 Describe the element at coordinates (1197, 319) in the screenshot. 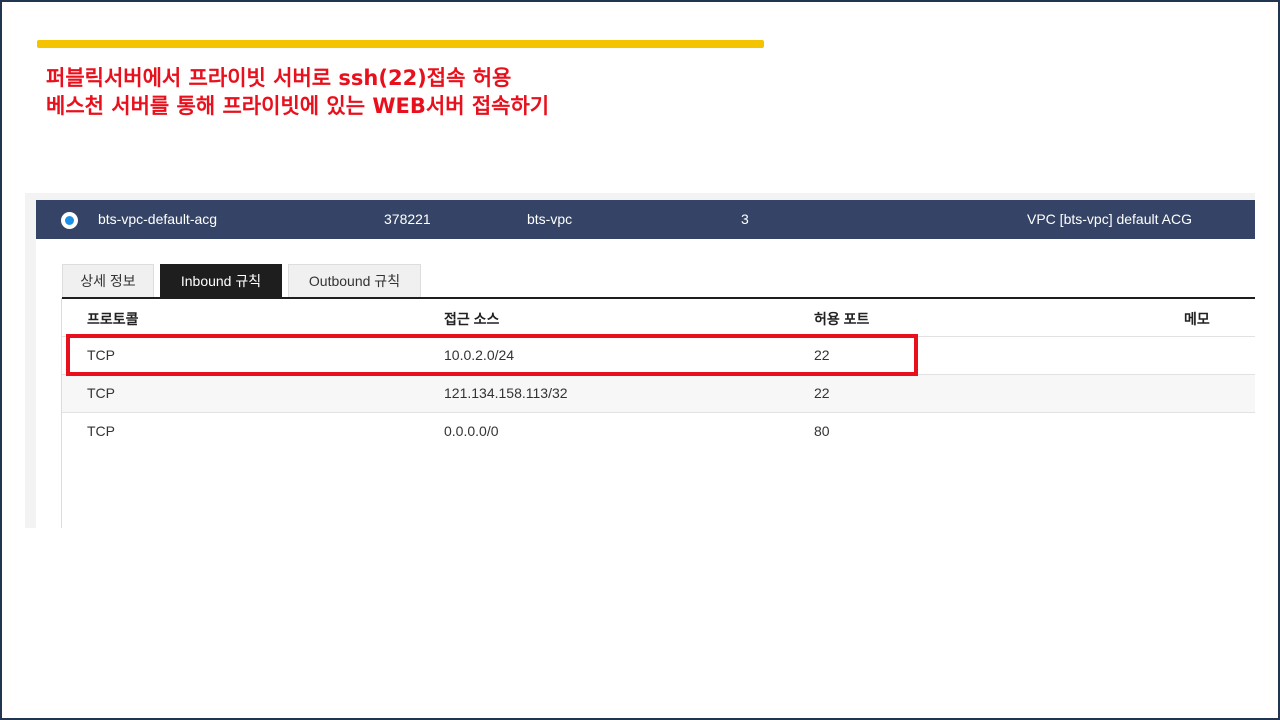

I see `header-memo: 메모` at that location.